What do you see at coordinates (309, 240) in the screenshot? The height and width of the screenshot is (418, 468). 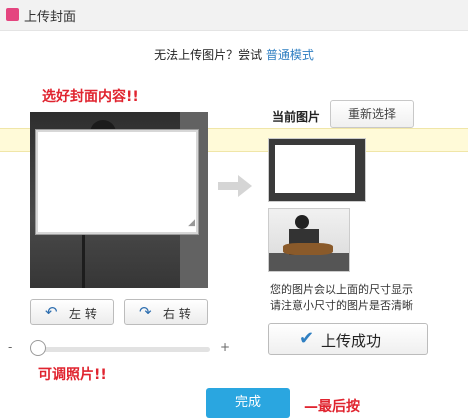 I see `small-preview-thumbnail` at bounding box center [309, 240].